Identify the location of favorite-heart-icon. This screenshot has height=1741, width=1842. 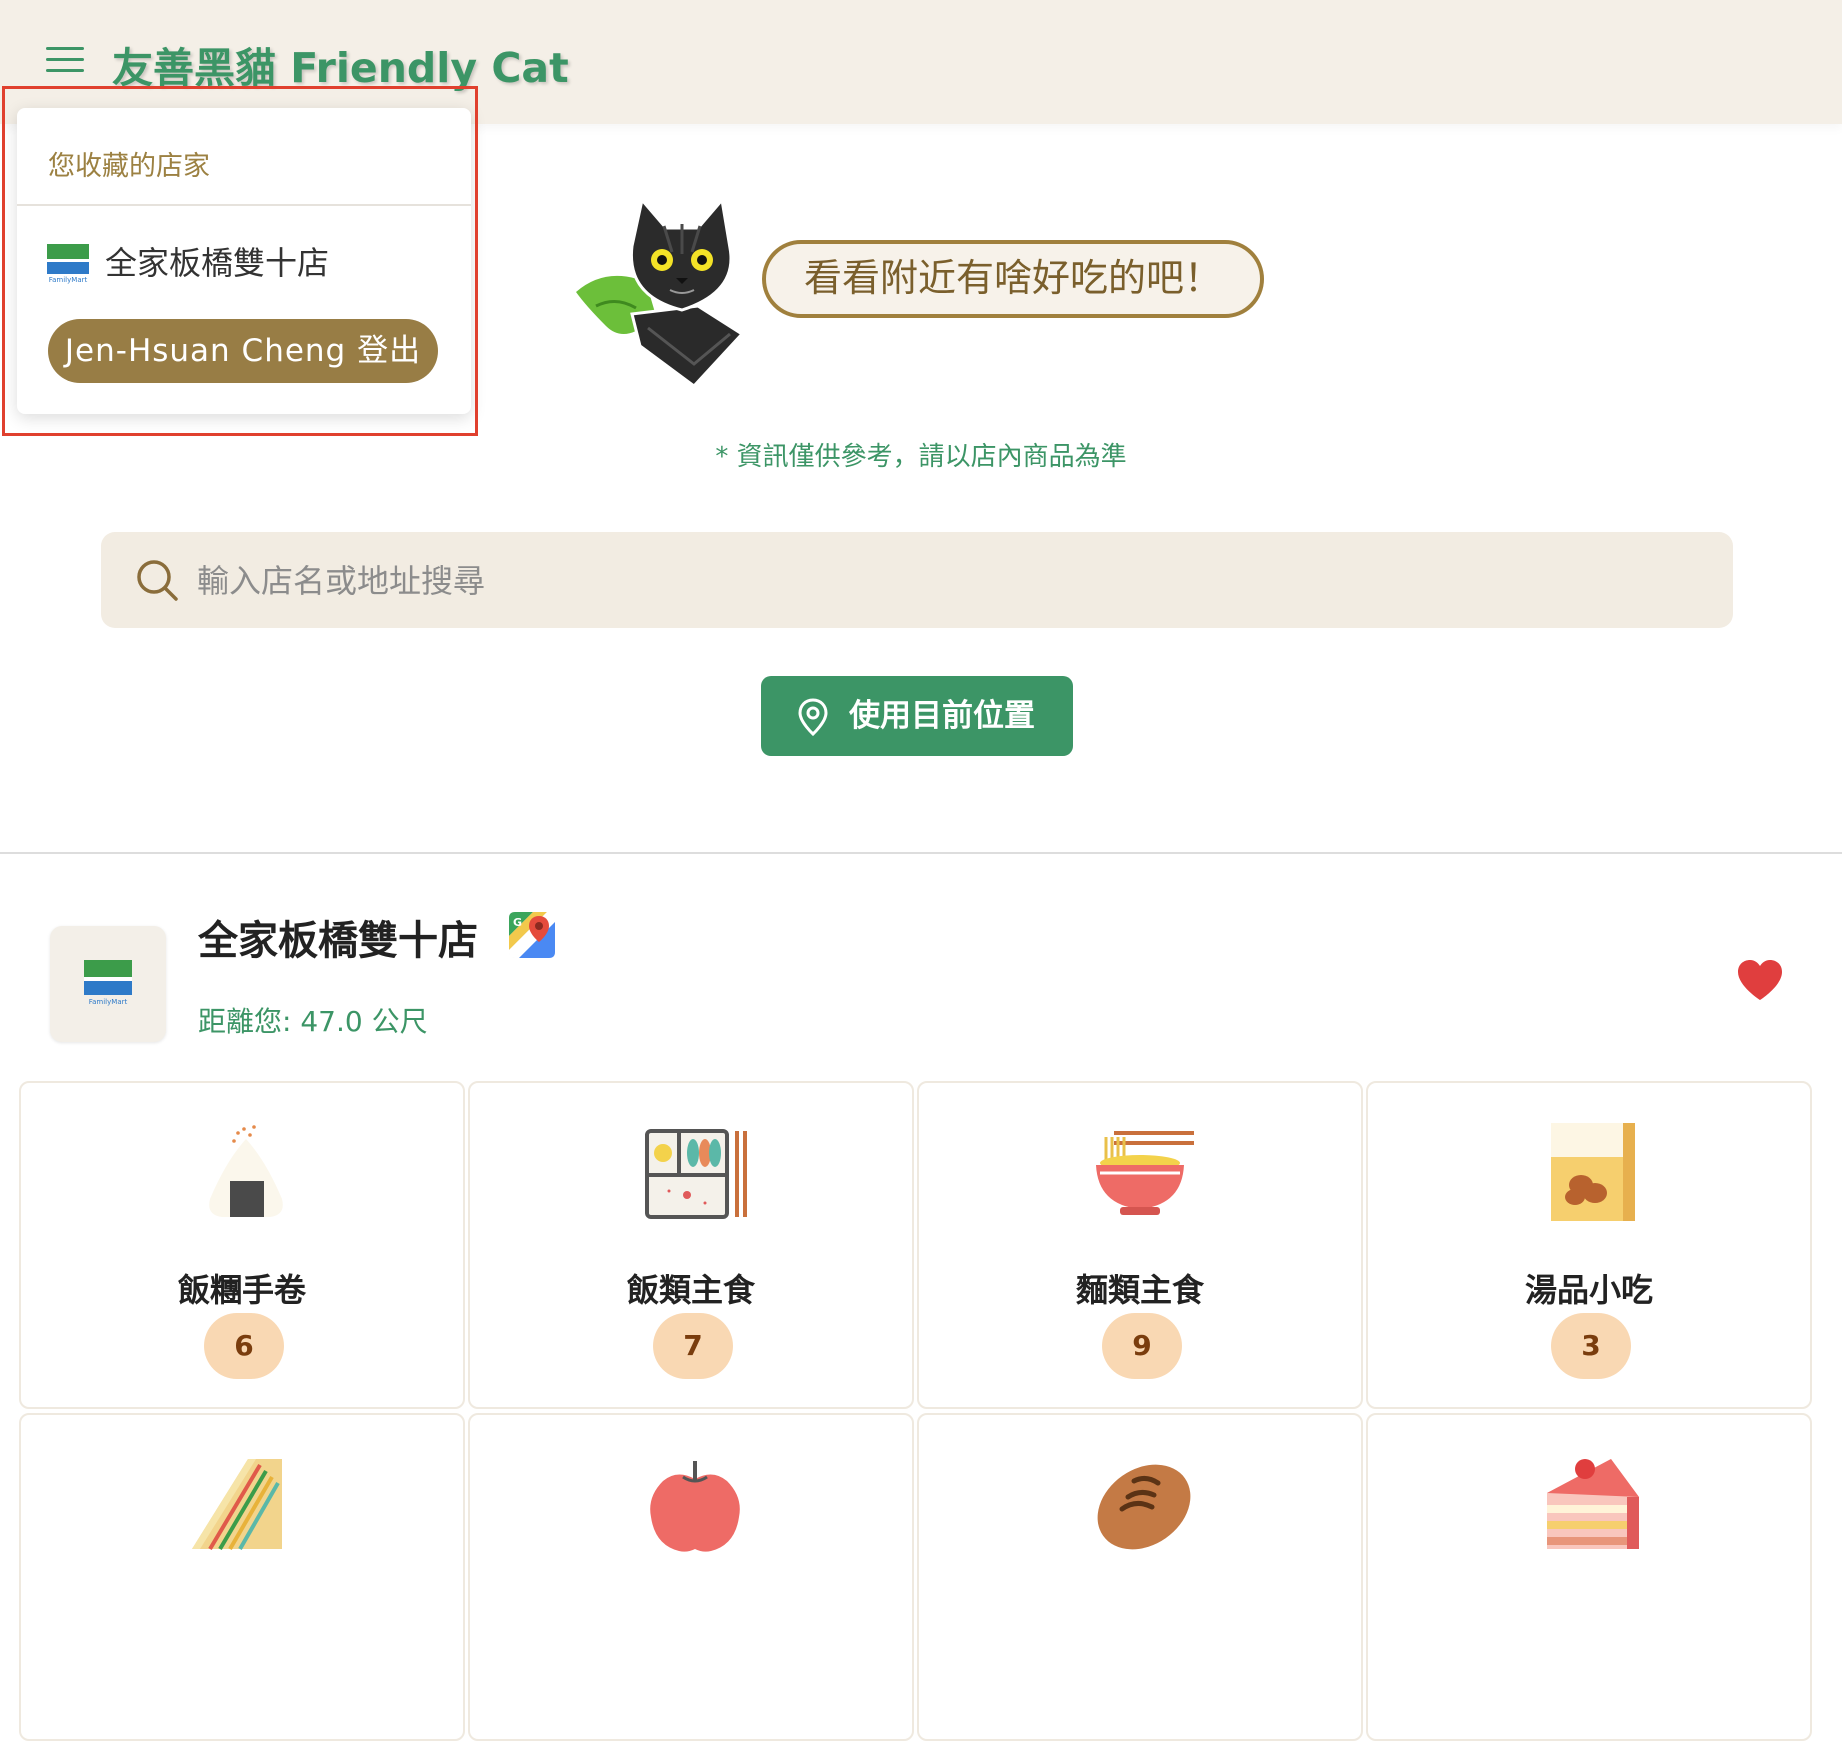
(1760, 980).